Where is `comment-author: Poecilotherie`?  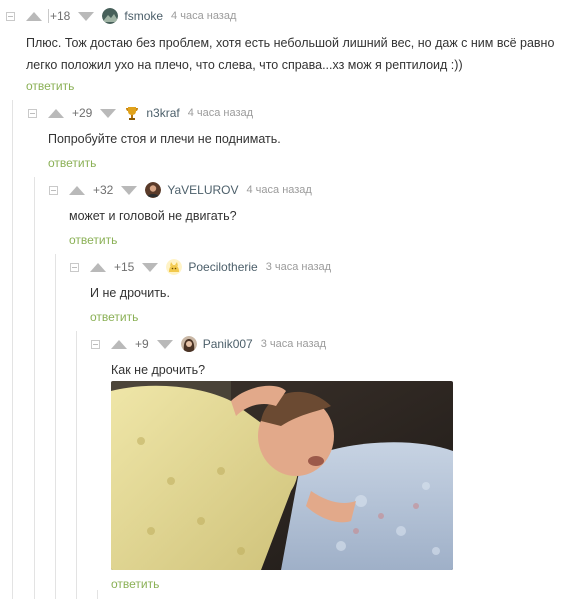 comment-author: Poecilotherie is located at coordinates (222, 267).